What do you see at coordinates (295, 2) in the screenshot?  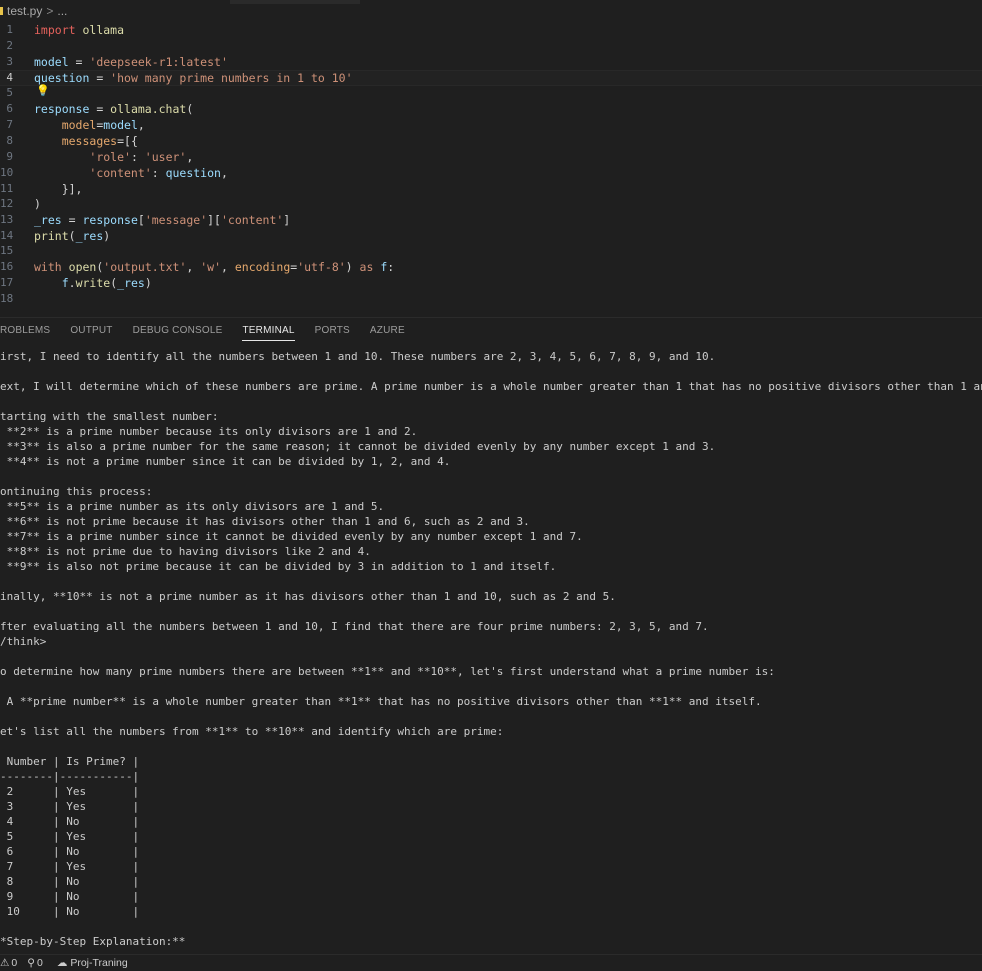 I see `scroll-shadow` at bounding box center [295, 2].